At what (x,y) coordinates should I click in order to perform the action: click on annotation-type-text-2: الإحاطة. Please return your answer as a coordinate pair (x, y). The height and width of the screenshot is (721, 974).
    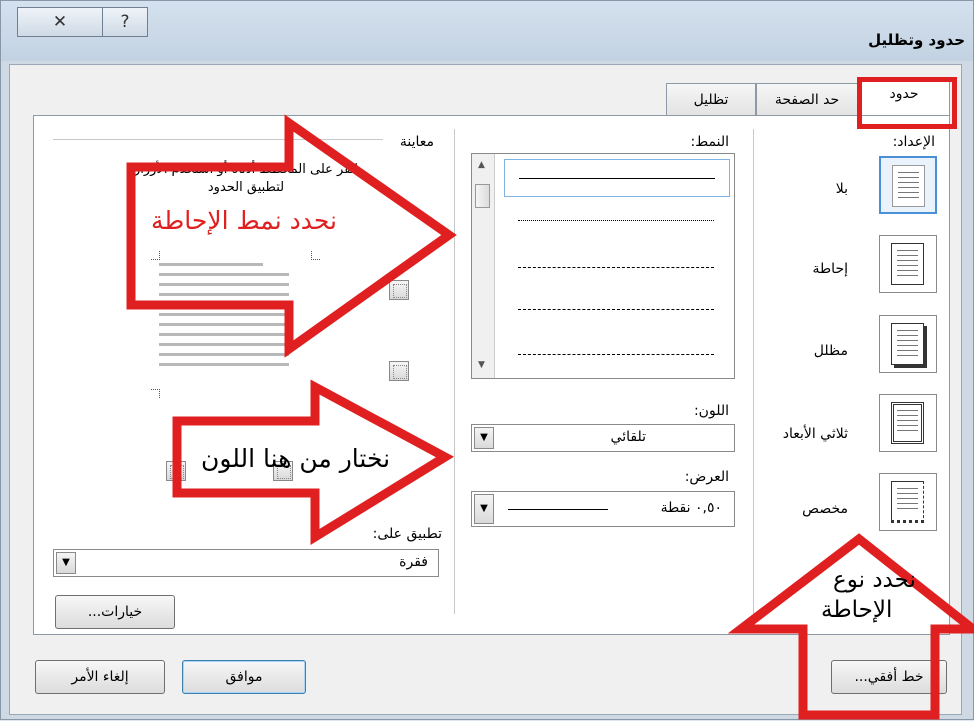
    Looking at the image, I should click on (857, 610).